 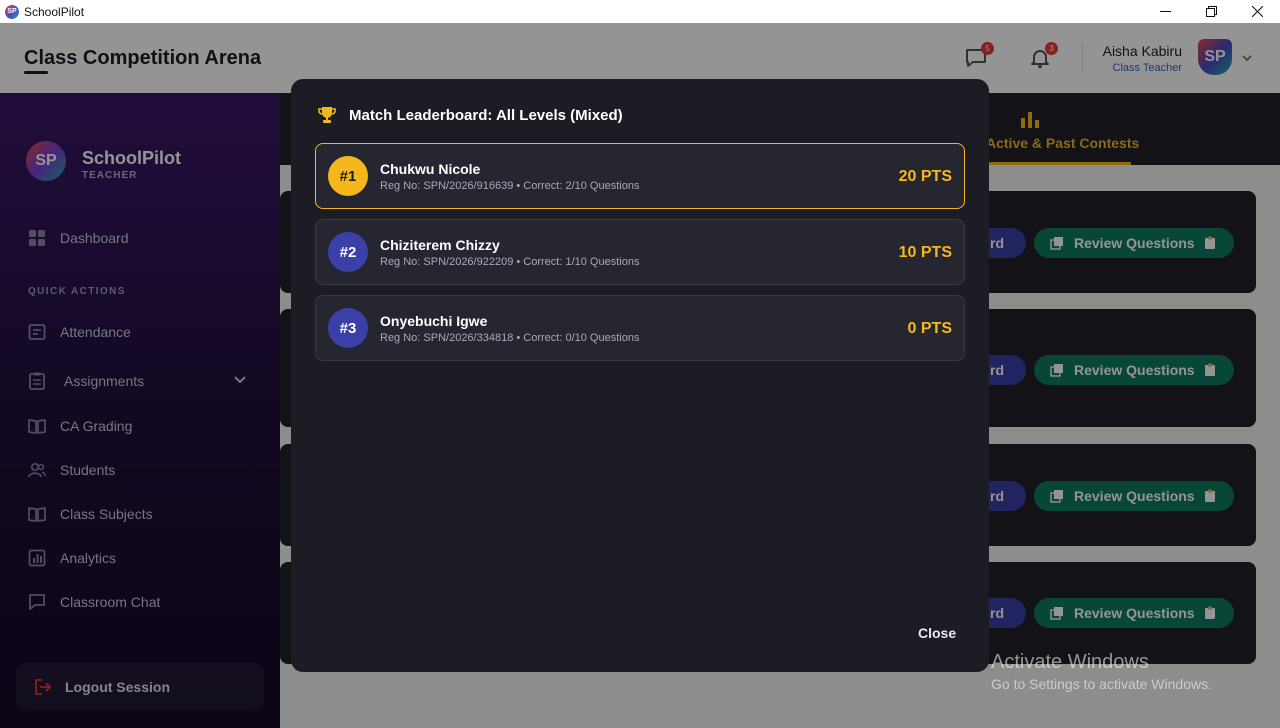 I want to click on activation-watermark-title: Activate Windows, so click(x=1070, y=662).